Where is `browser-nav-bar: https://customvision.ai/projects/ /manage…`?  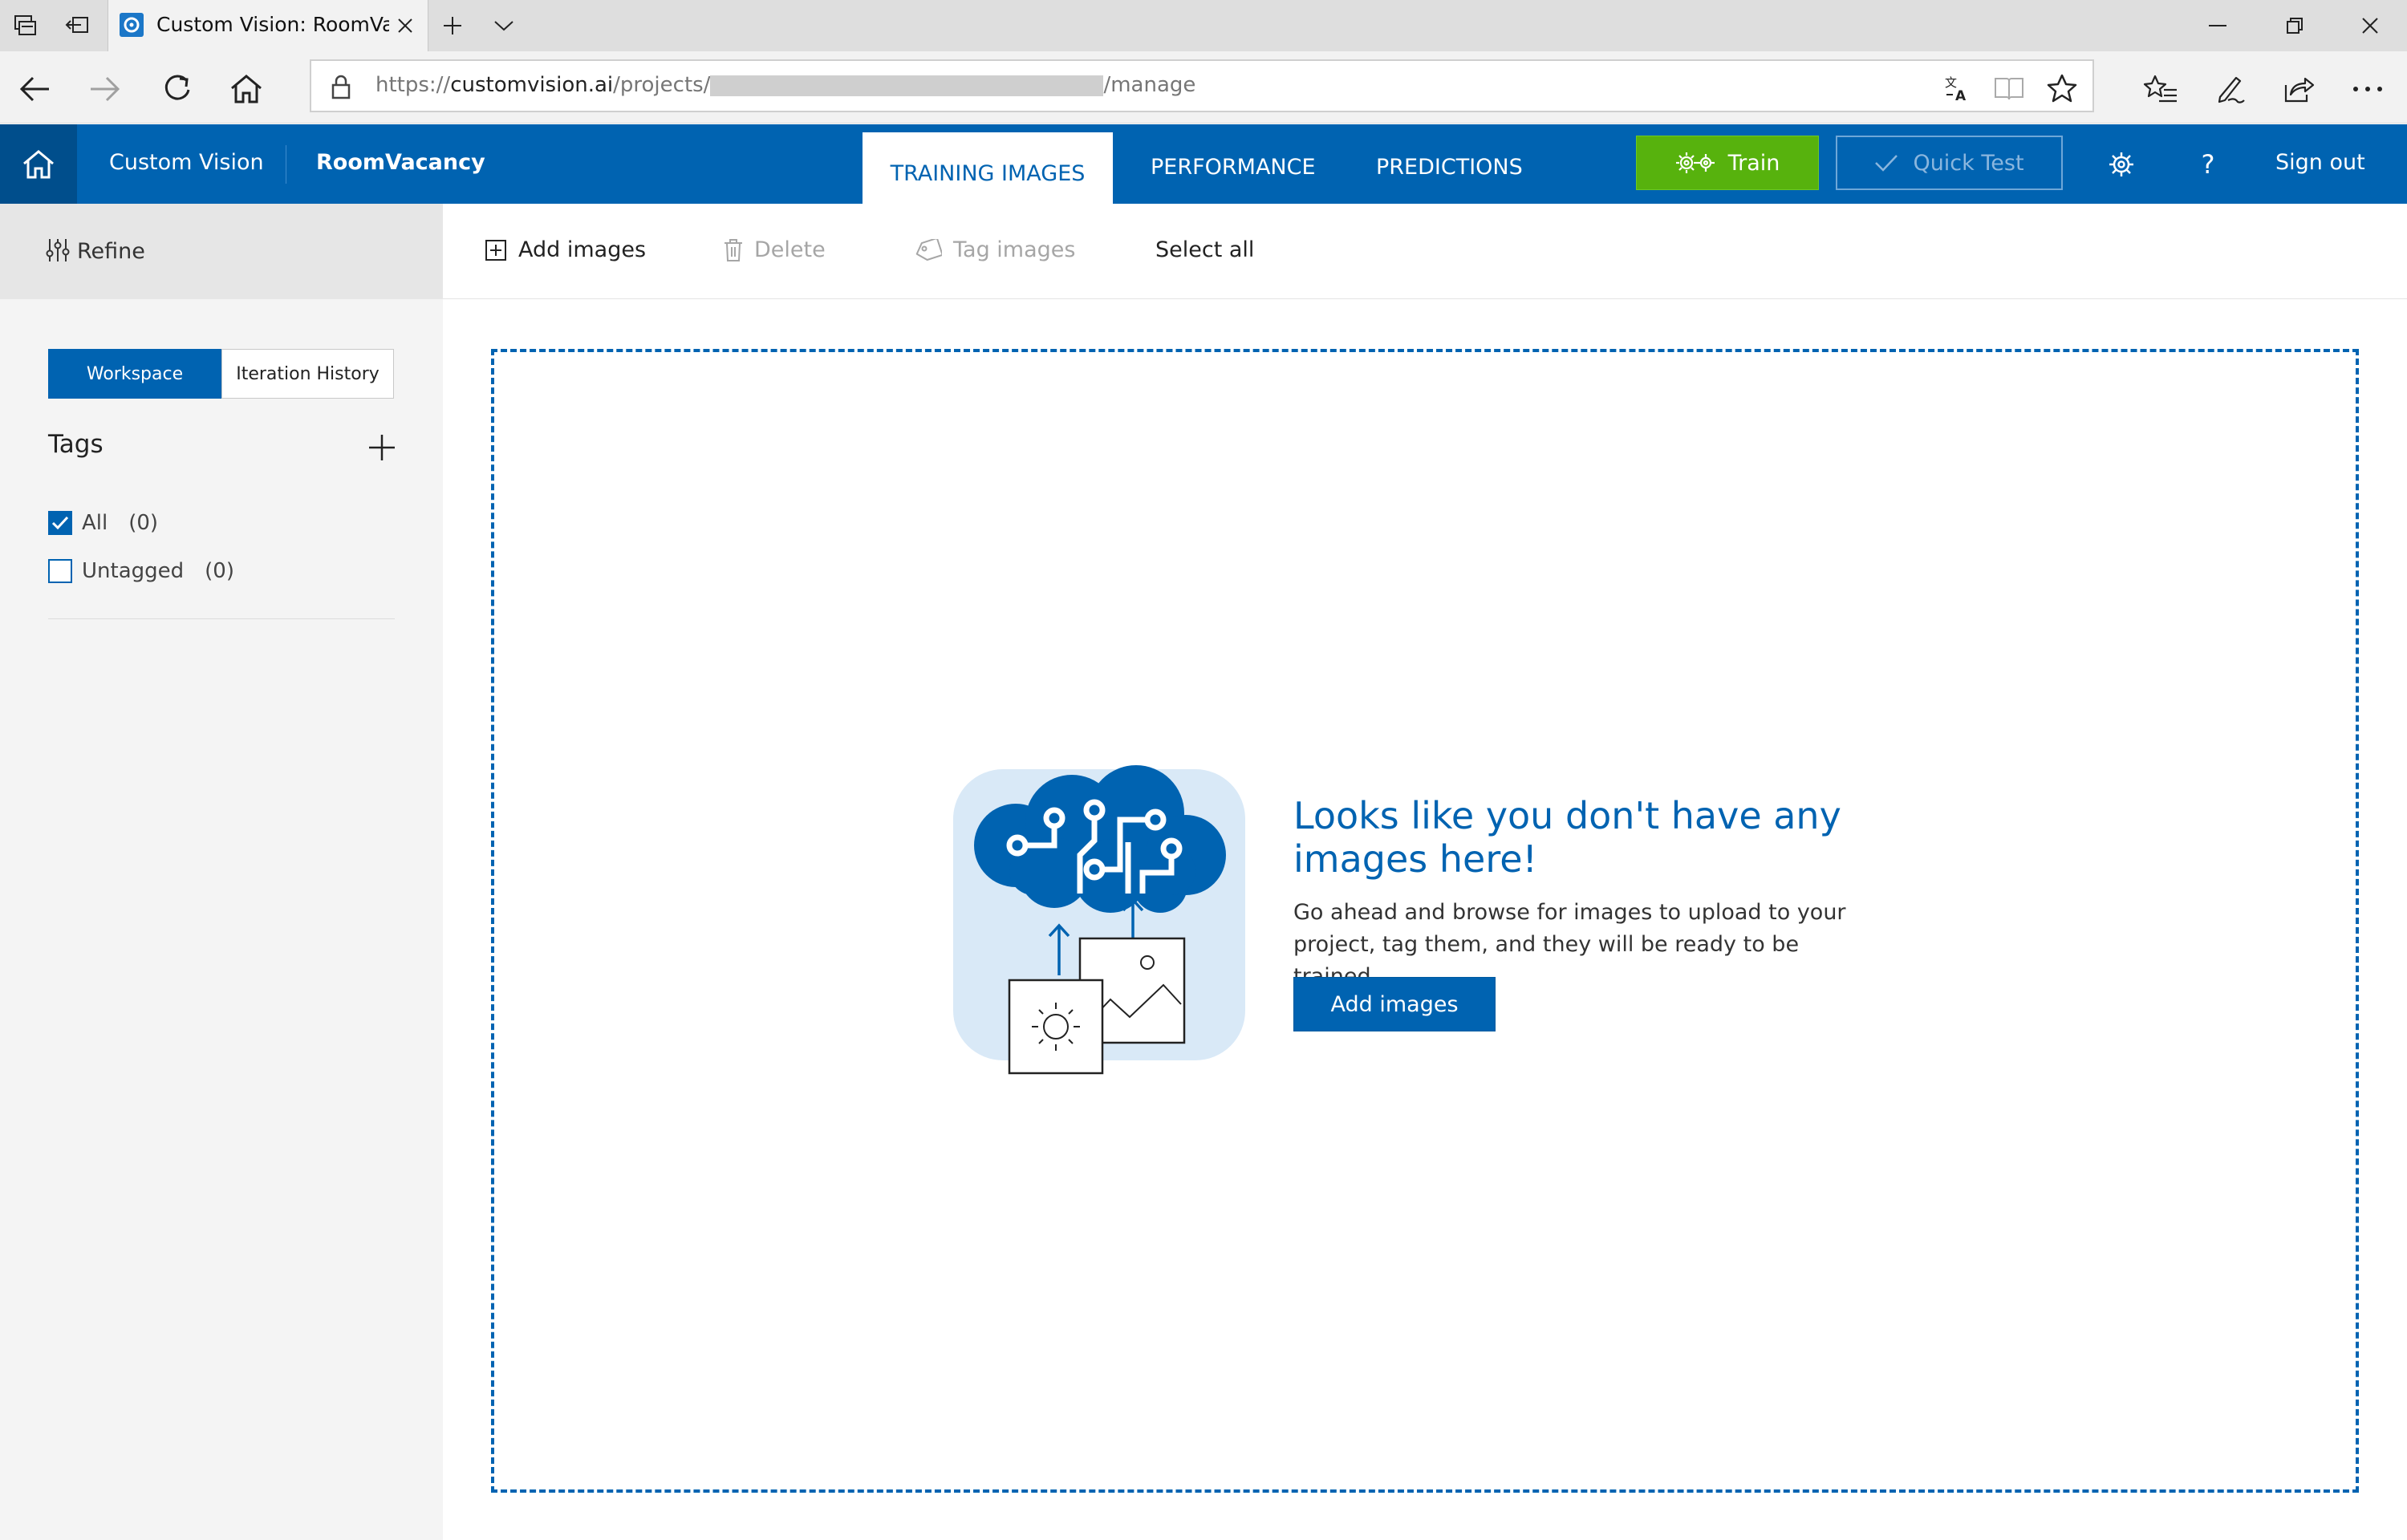 browser-nav-bar: https://customvision.ai/projects/ /manage… is located at coordinates (1203, 87).